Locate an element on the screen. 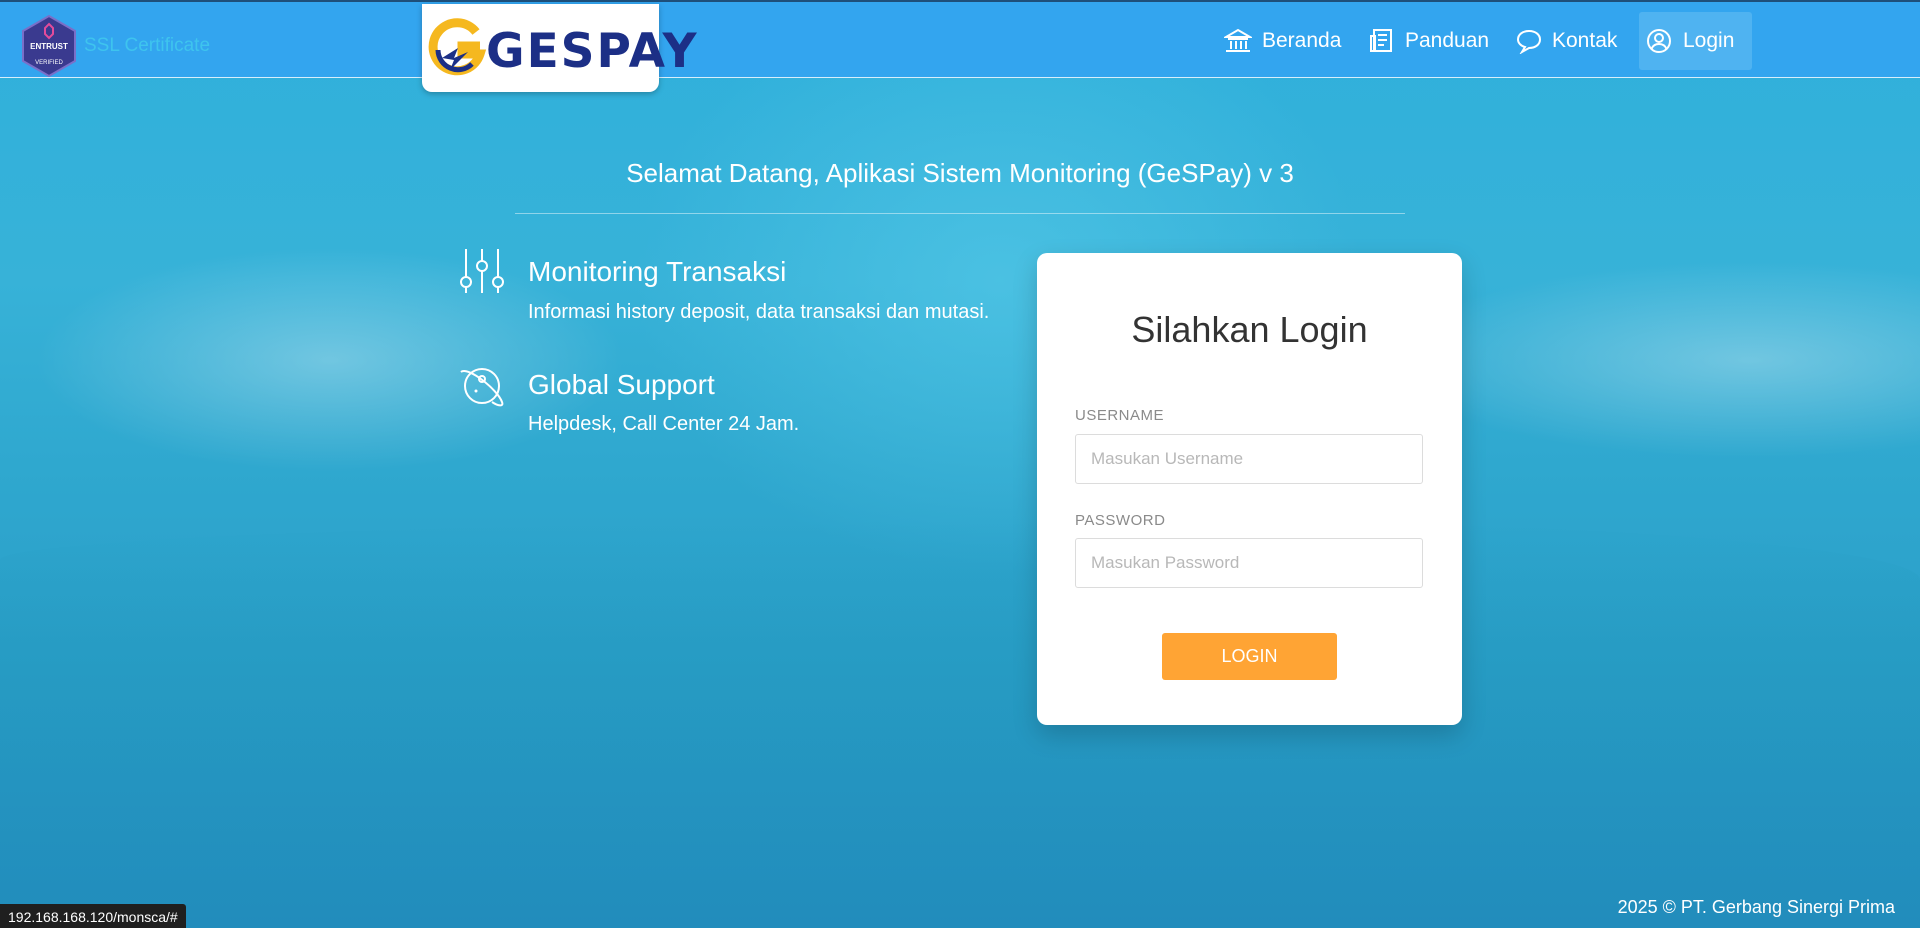 This screenshot has height=930, width=1920. login-button: LOGIN is located at coordinates (1249, 656).